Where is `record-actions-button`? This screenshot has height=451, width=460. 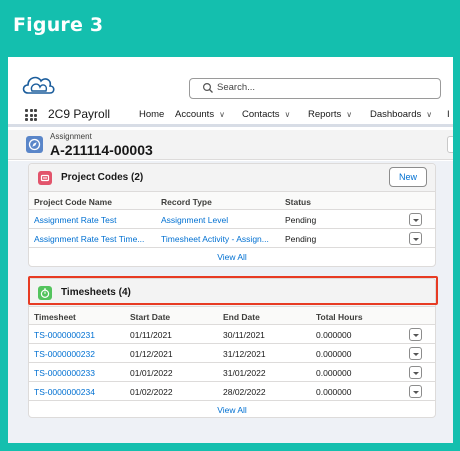
record-actions-button is located at coordinates (450, 144).